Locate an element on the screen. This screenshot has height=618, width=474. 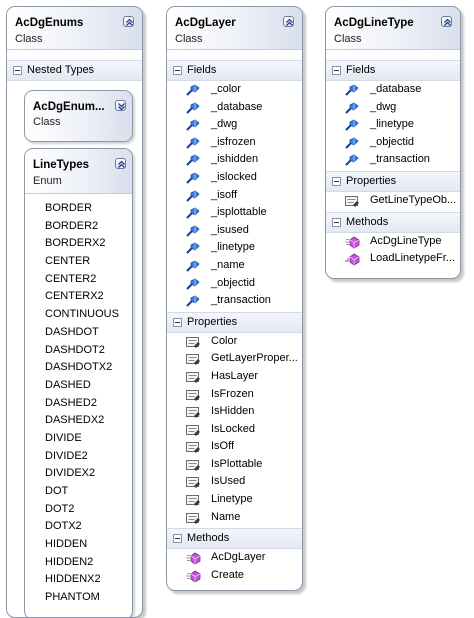
property-item: IsPlottable is located at coordinates (234, 465).